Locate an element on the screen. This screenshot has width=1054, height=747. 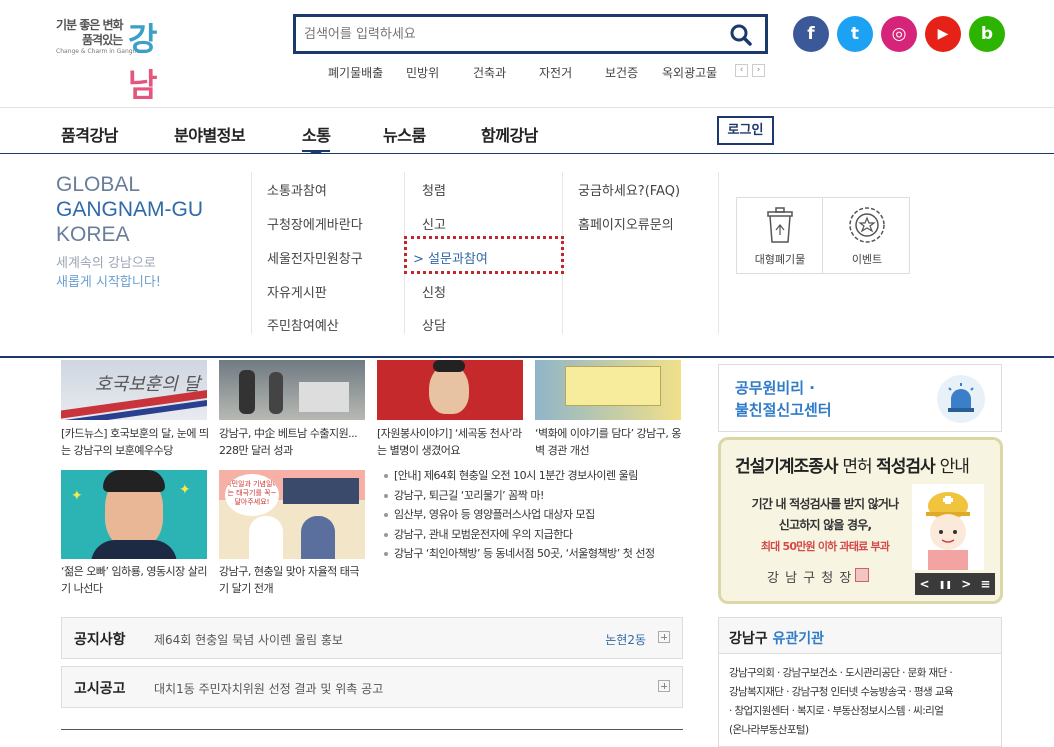
gnb-item-pumgyeok: 품격강남 is located at coordinates (89, 134).